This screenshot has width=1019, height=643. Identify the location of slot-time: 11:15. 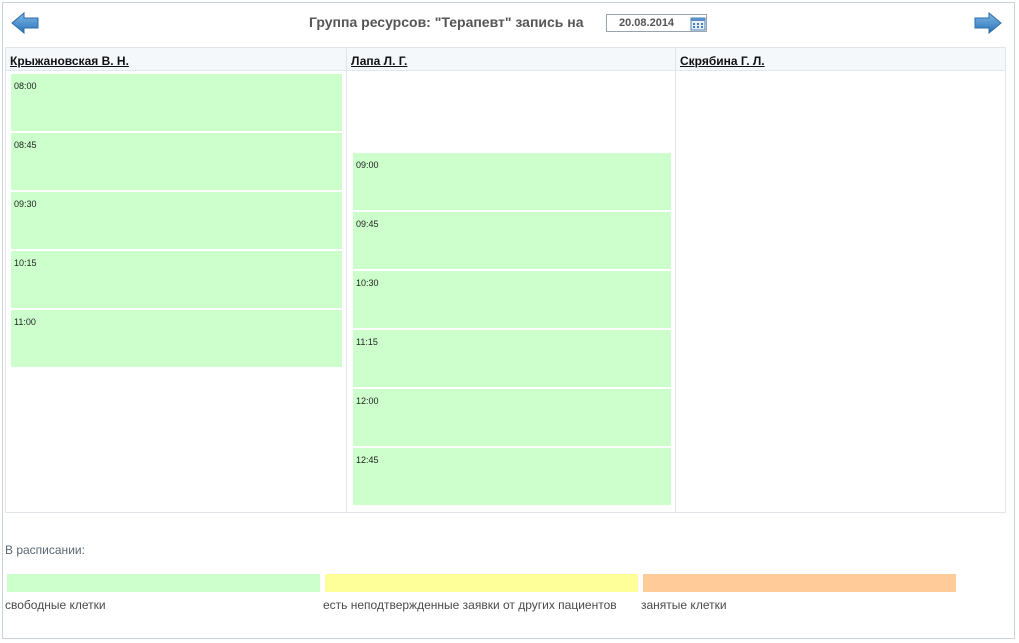
(367, 342).